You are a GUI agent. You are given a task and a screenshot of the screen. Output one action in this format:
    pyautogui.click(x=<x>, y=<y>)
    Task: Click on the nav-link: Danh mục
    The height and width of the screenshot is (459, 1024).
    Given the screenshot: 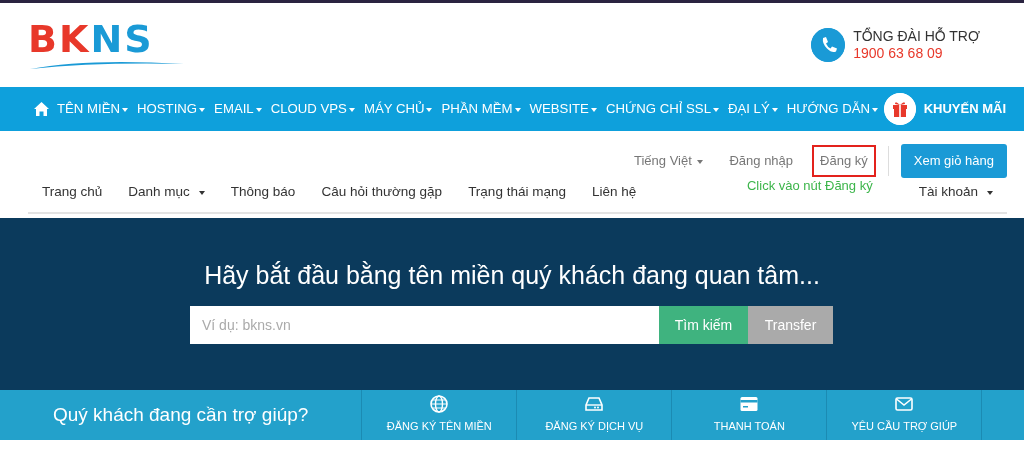 What is the action you would take?
    pyautogui.click(x=166, y=192)
    